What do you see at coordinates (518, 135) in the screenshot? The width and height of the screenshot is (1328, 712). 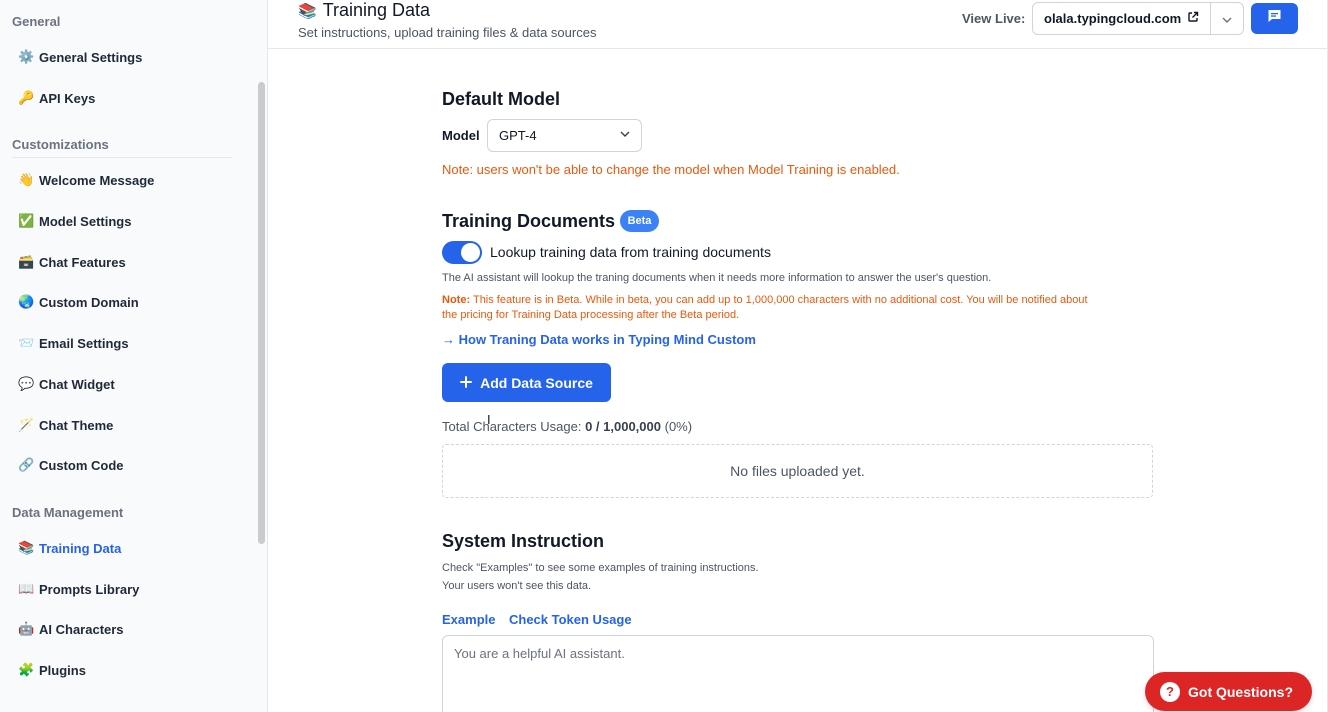 I see `model-select-value: GPT-4` at bounding box center [518, 135].